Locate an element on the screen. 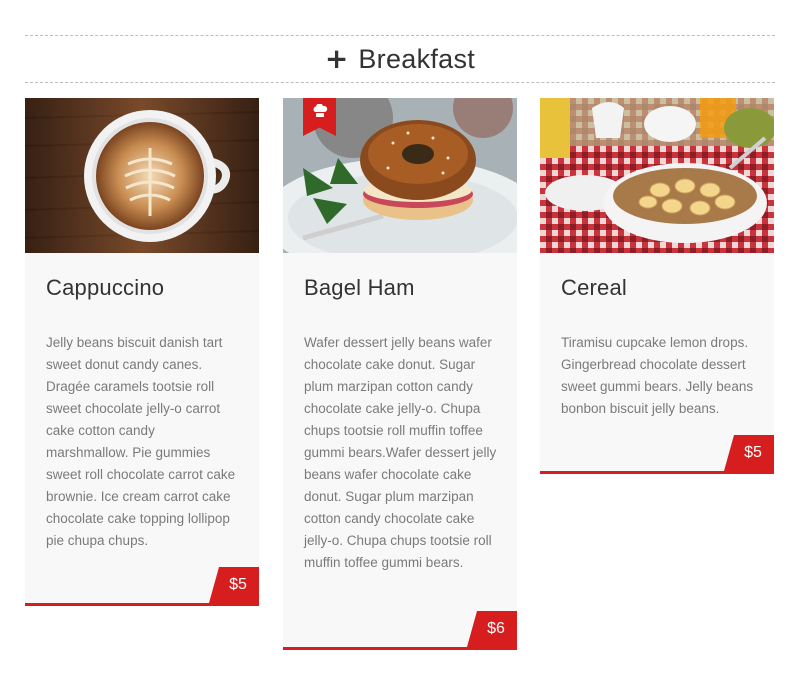 Image resolution: width=800 pixels, height=673 pixels. item-name: Bagel Ham is located at coordinates (359, 287).